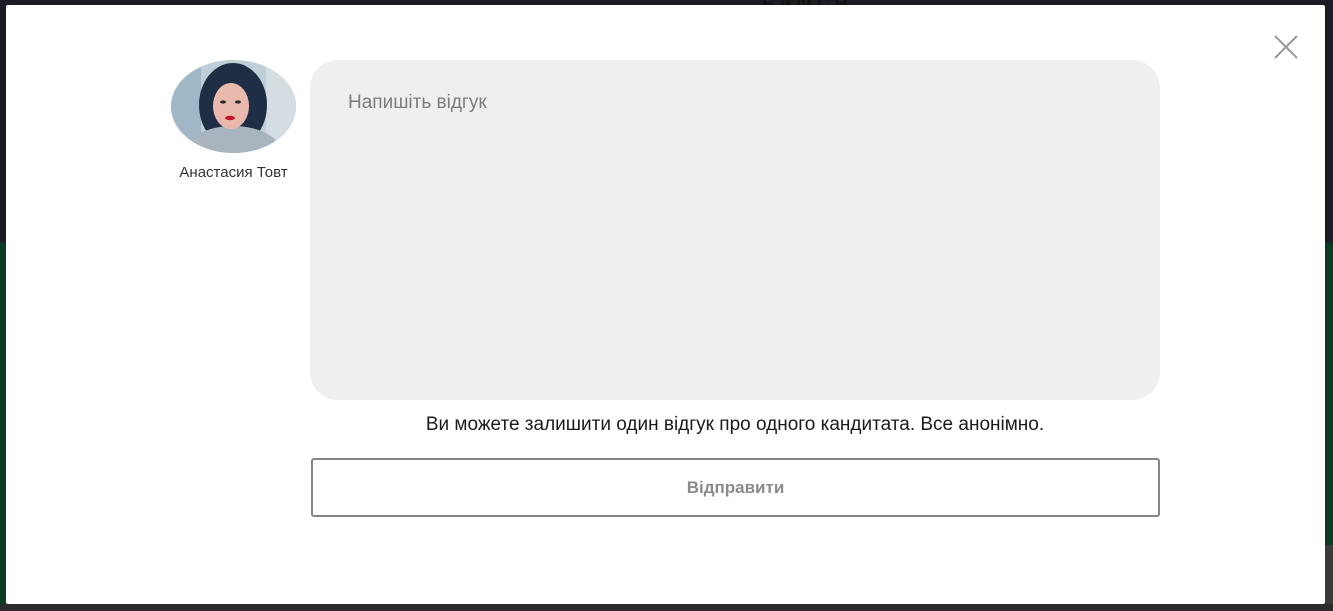 This screenshot has height=611, width=1333. What do you see at coordinates (233, 172) in the screenshot?
I see `author-name: Анастасия Товт` at bounding box center [233, 172].